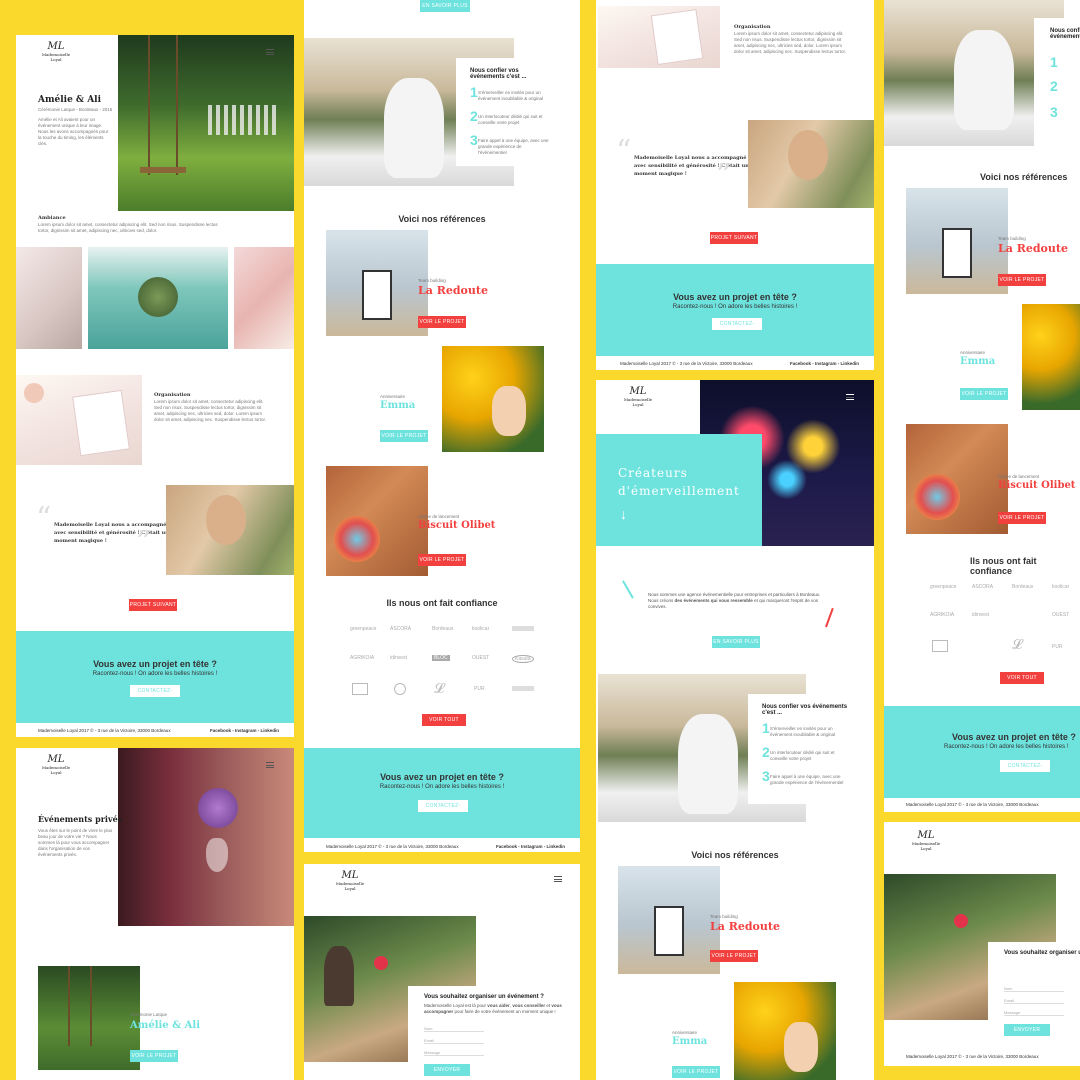 The image size is (1080, 1080). What do you see at coordinates (766, 752) in the screenshot?
I see `trust-num-2: 2` at bounding box center [766, 752].